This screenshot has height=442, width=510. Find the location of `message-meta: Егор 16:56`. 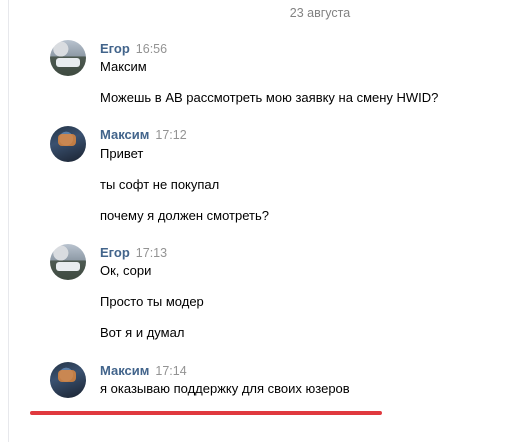

message-meta: Егор 16:56 is located at coordinates (133, 49).